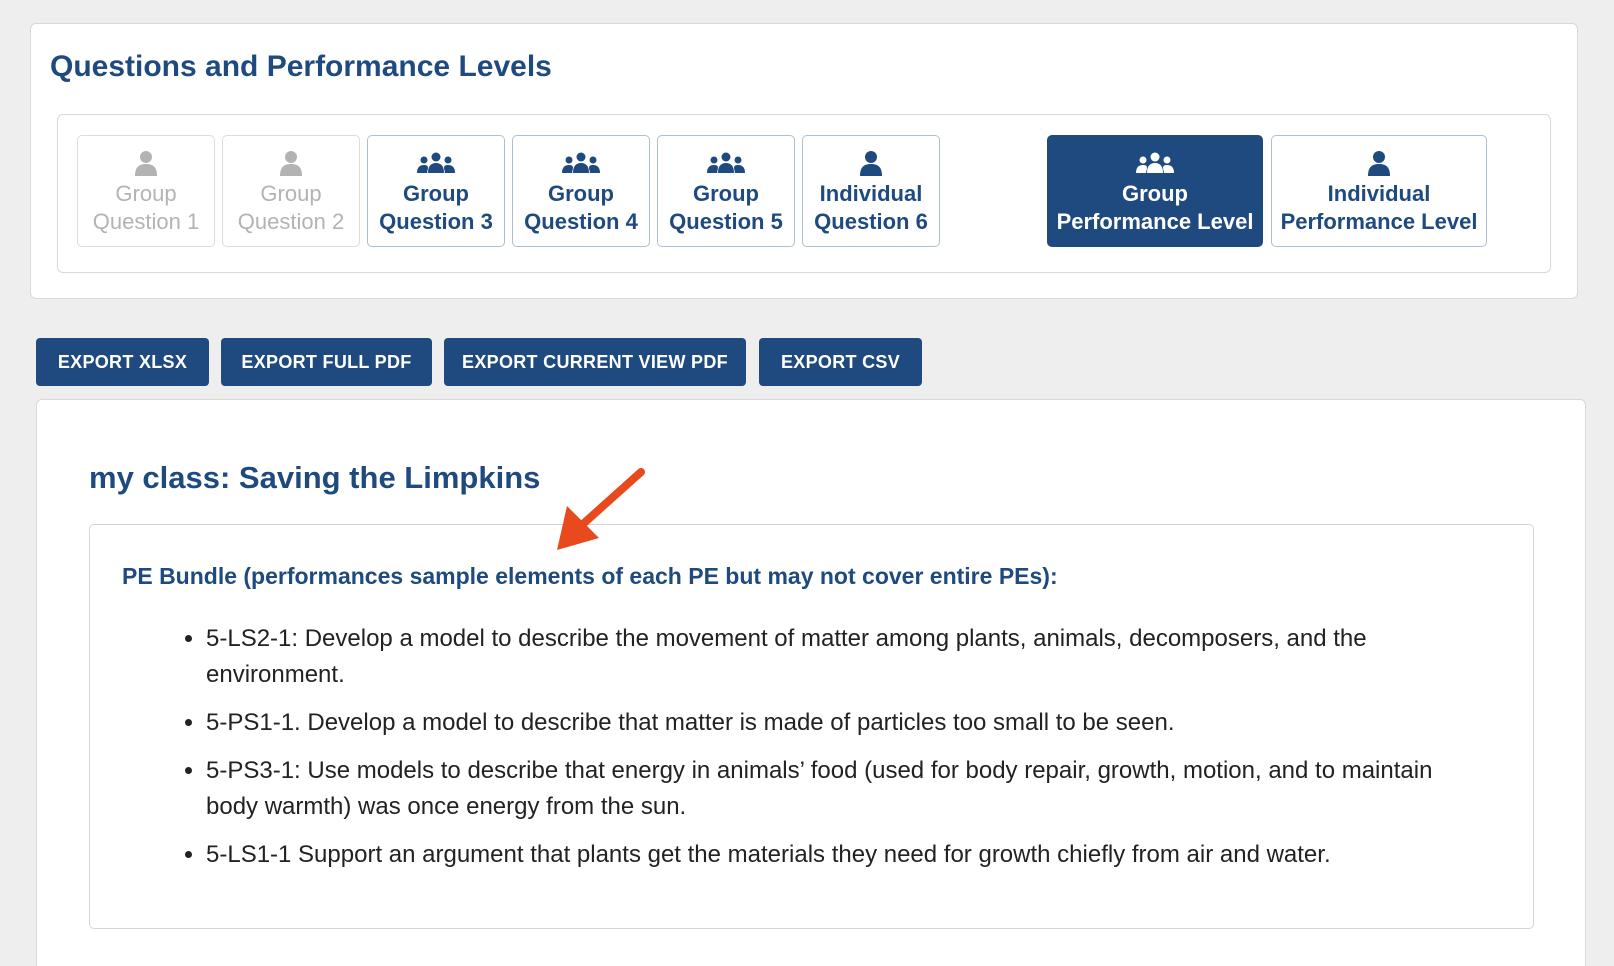  What do you see at coordinates (315, 477) in the screenshot?
I see `class-title: my class: Saving the Limpkins` at bounding box center [315, 477].